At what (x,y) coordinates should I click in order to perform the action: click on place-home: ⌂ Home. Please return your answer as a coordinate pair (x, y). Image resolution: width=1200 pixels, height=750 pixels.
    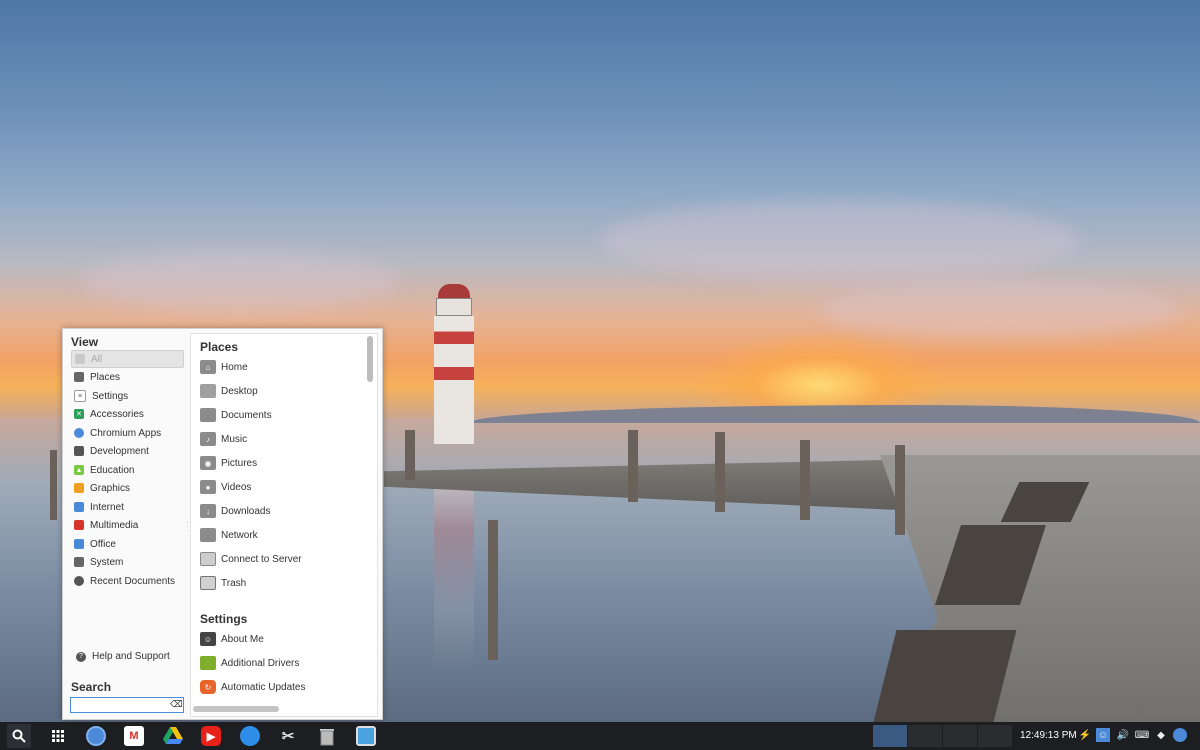
    Looking at the image, I should click on (224, 367).